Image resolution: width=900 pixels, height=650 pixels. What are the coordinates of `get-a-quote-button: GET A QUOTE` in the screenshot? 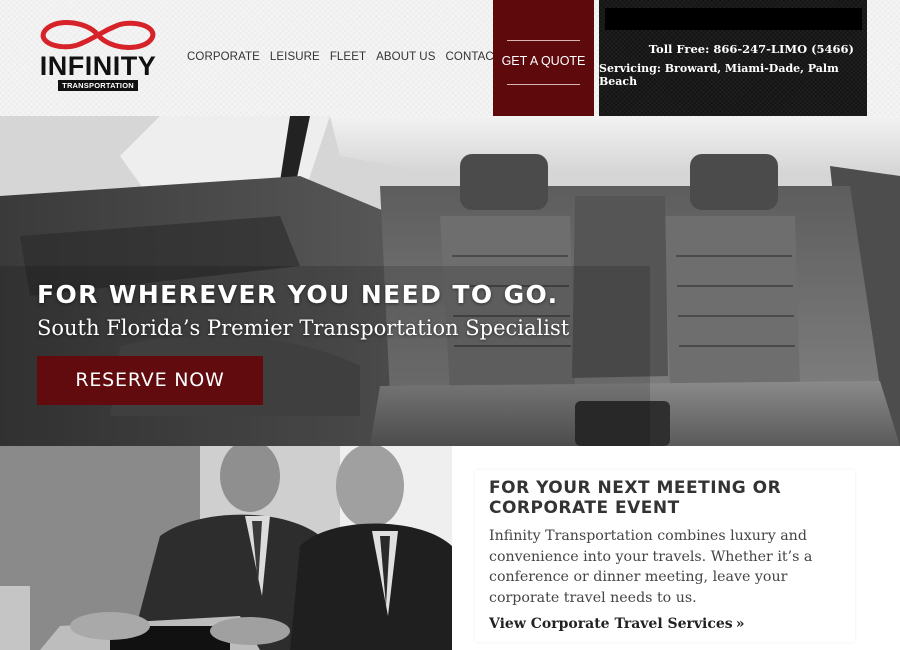 It's located at (543, 63).